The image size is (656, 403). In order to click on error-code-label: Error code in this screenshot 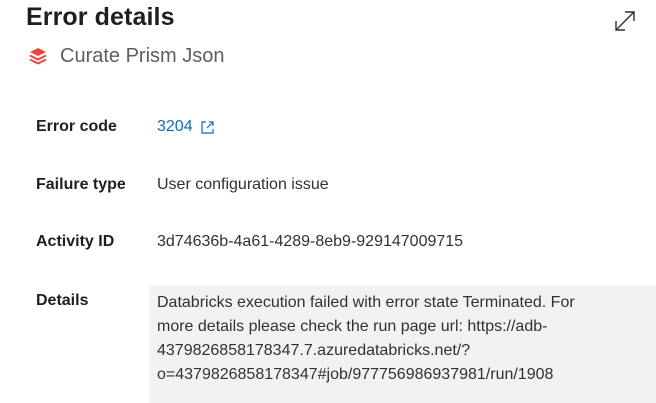, I will do `click(76, 126)`.